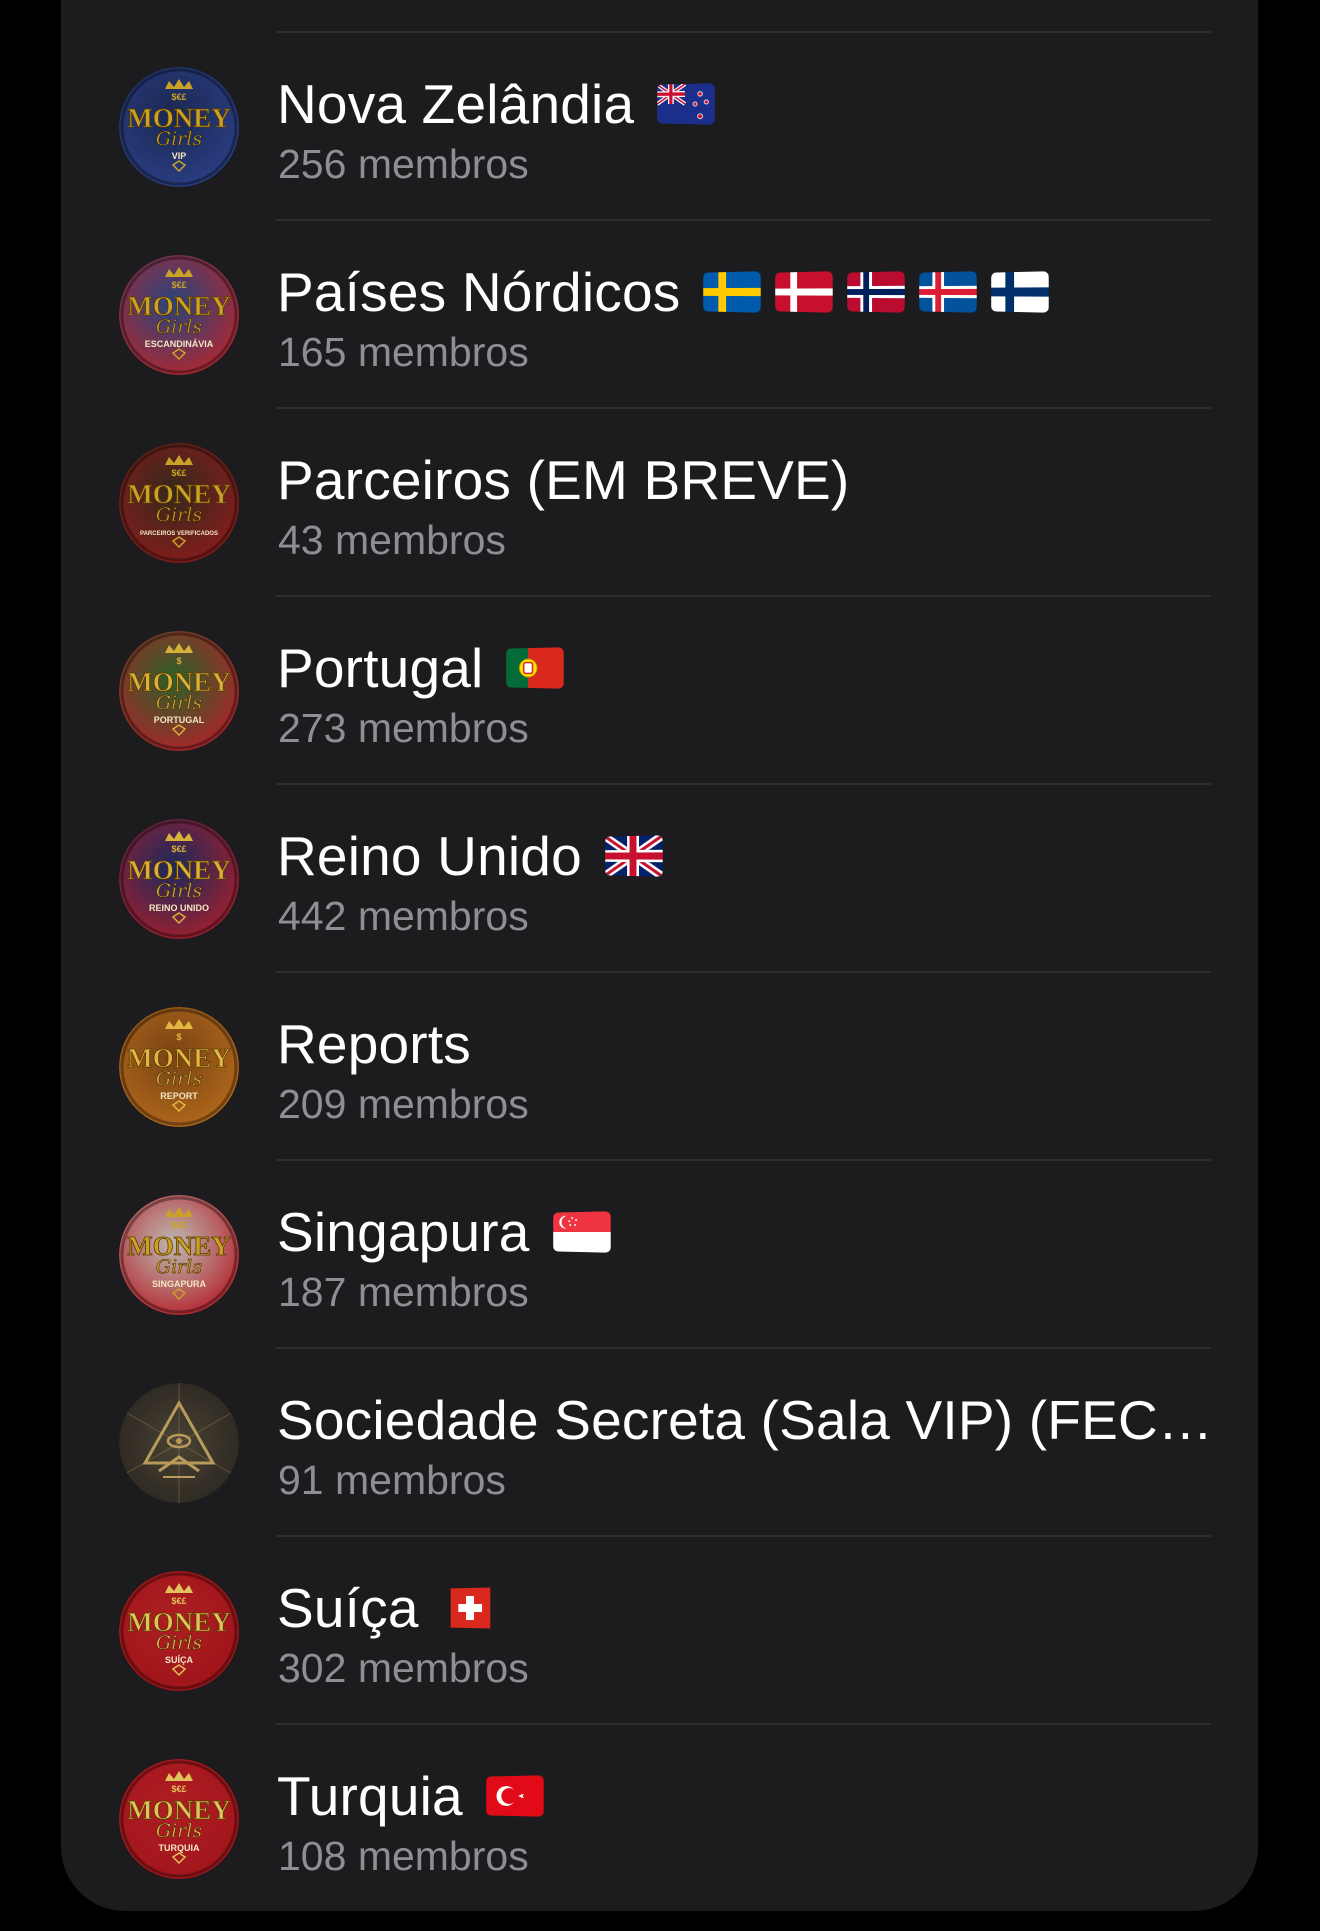 This screenshot has height=1931, width=1320. Describe the element at coordinates (747, 1044) in the screenshot. I see `group-title-line: Reports` at that location.